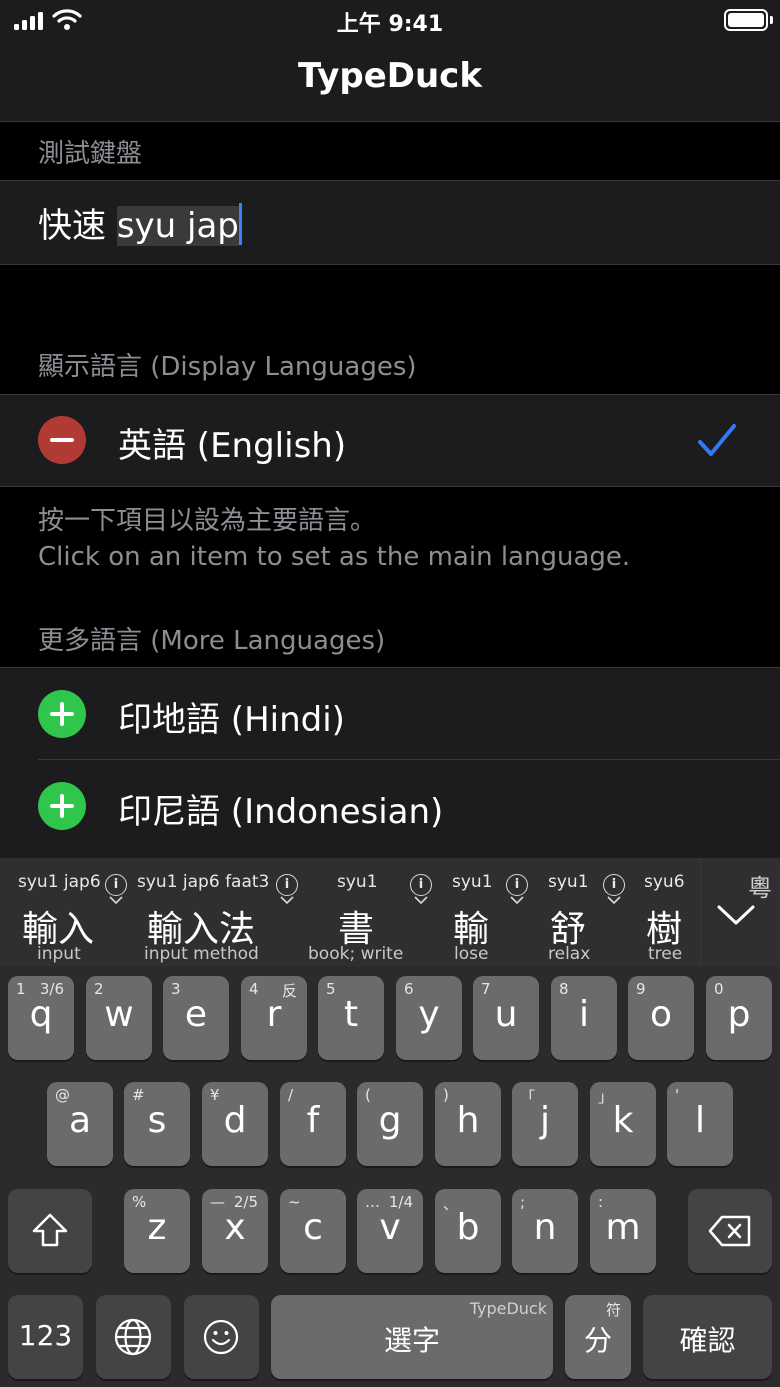 The height and width of the screenshot is (1387, 780). Describe the element at coordinates (508, 1308) in the screenshot. I see `space-key-brand: TypeDuck` at that location.